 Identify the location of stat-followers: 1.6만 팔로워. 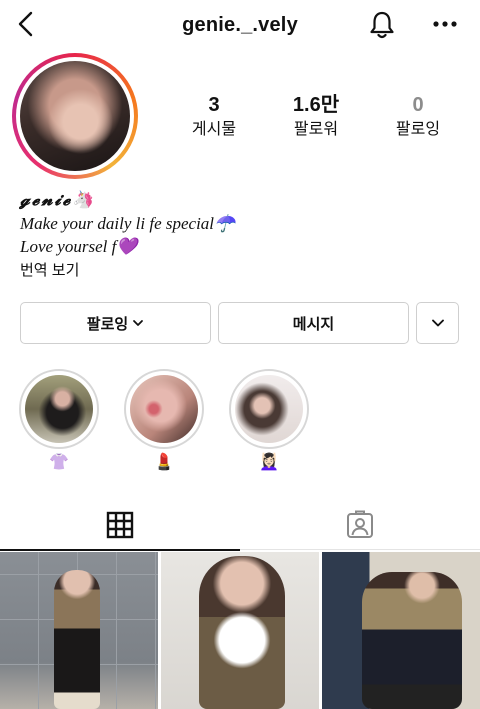
(316, 117).